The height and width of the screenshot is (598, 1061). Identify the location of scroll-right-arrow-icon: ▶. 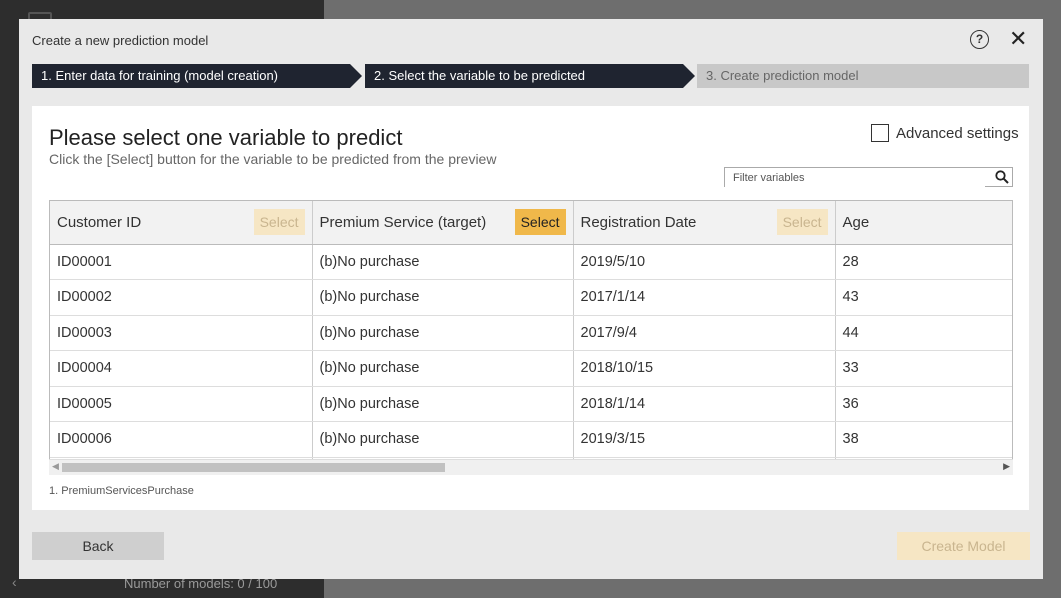
(1006, 466).